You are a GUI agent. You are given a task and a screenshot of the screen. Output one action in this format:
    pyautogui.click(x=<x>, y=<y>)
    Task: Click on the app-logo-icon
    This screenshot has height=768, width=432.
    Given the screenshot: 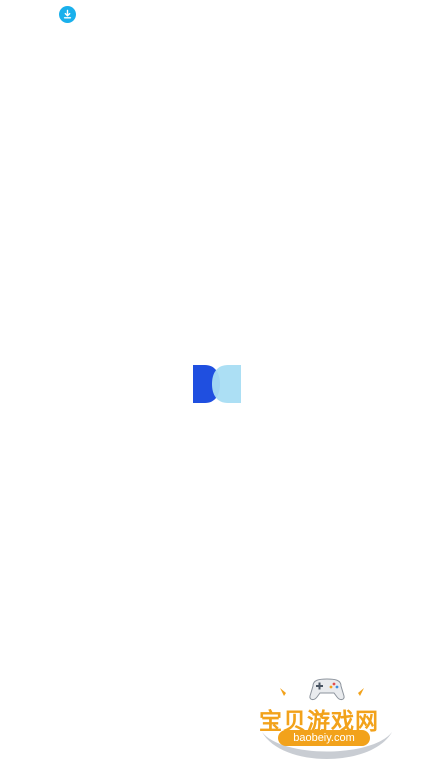 What is the action you would take?
    pyautogui.click(x=217, y=384)
    